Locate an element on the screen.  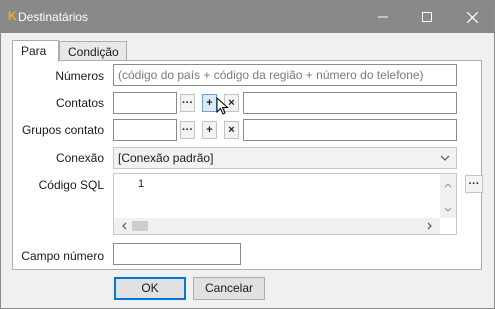
maximize-button is located at coordinates (427, 17).